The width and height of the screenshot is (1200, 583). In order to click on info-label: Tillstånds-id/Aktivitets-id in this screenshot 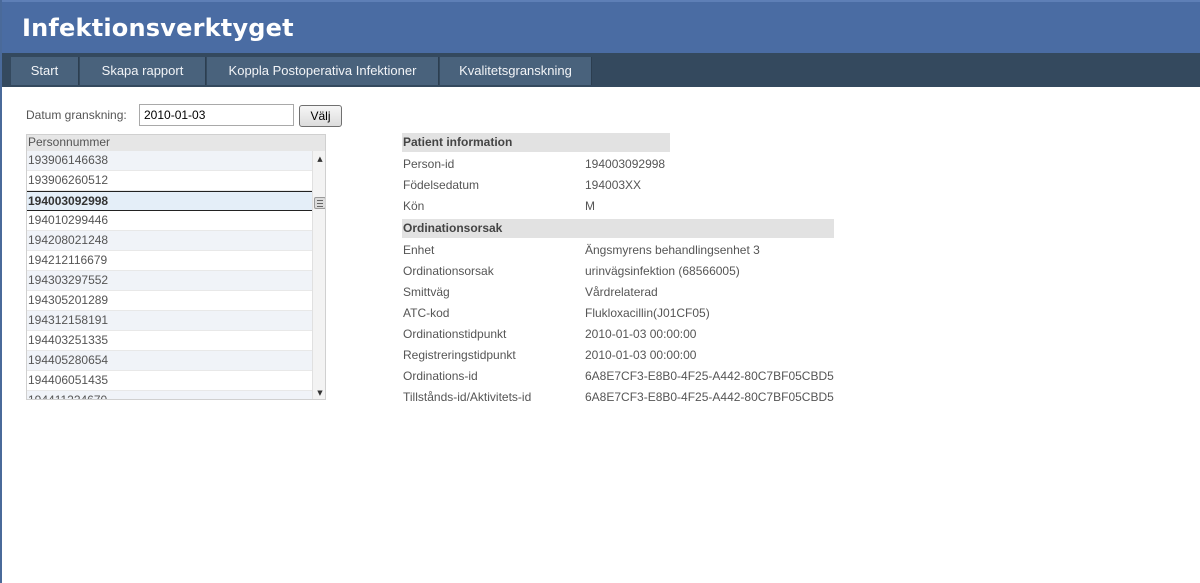, I will do `click(467, 397)`.